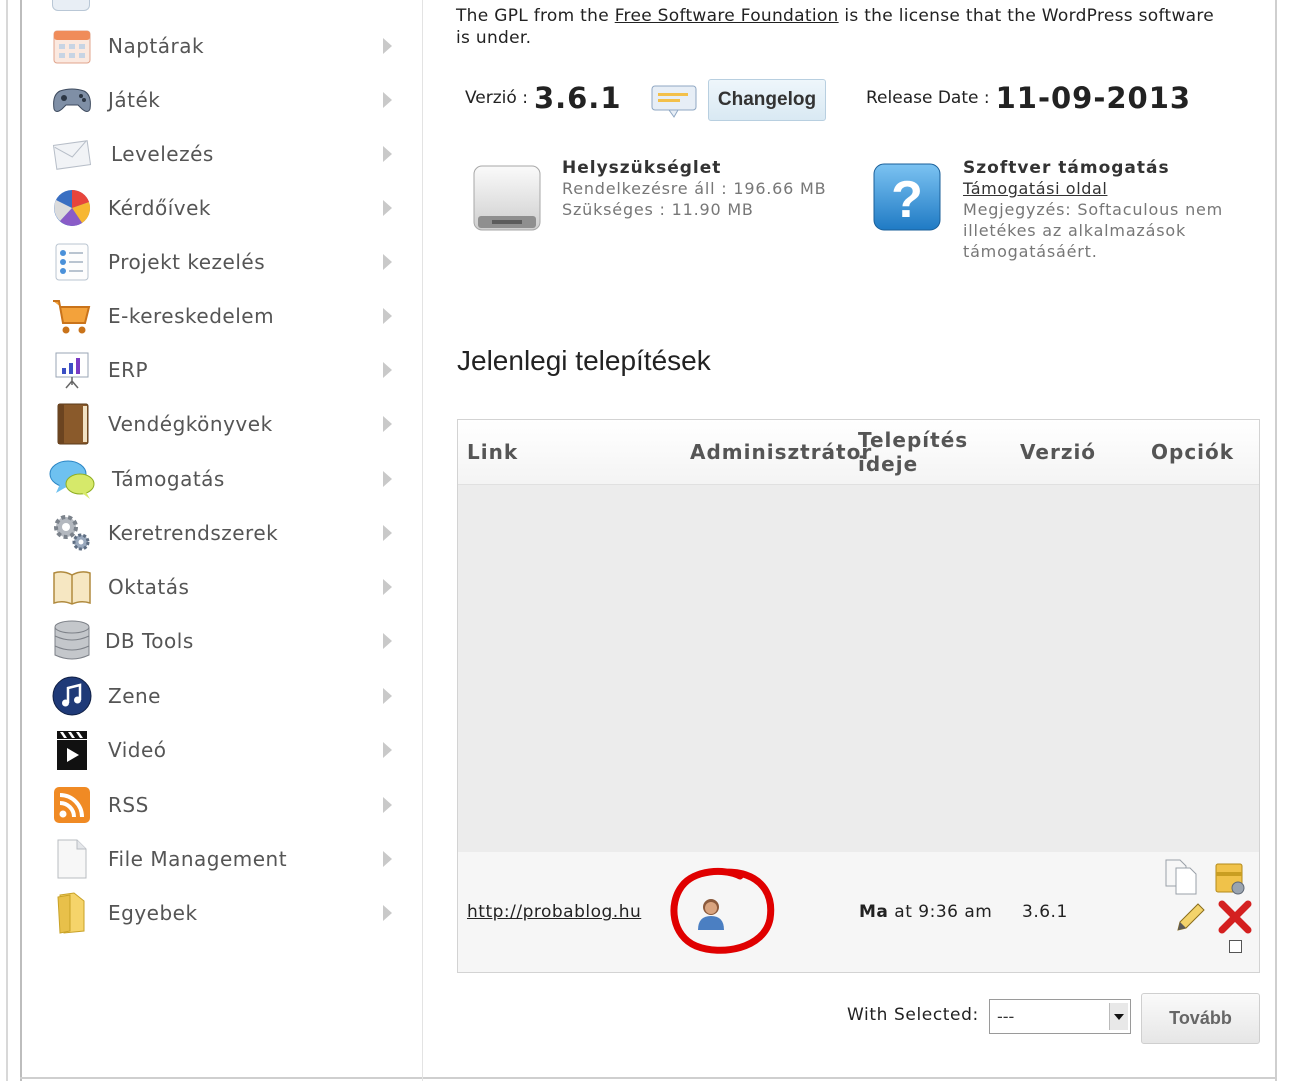  I want to click on with-selected-label: With Selected:, so click(913, 1015).